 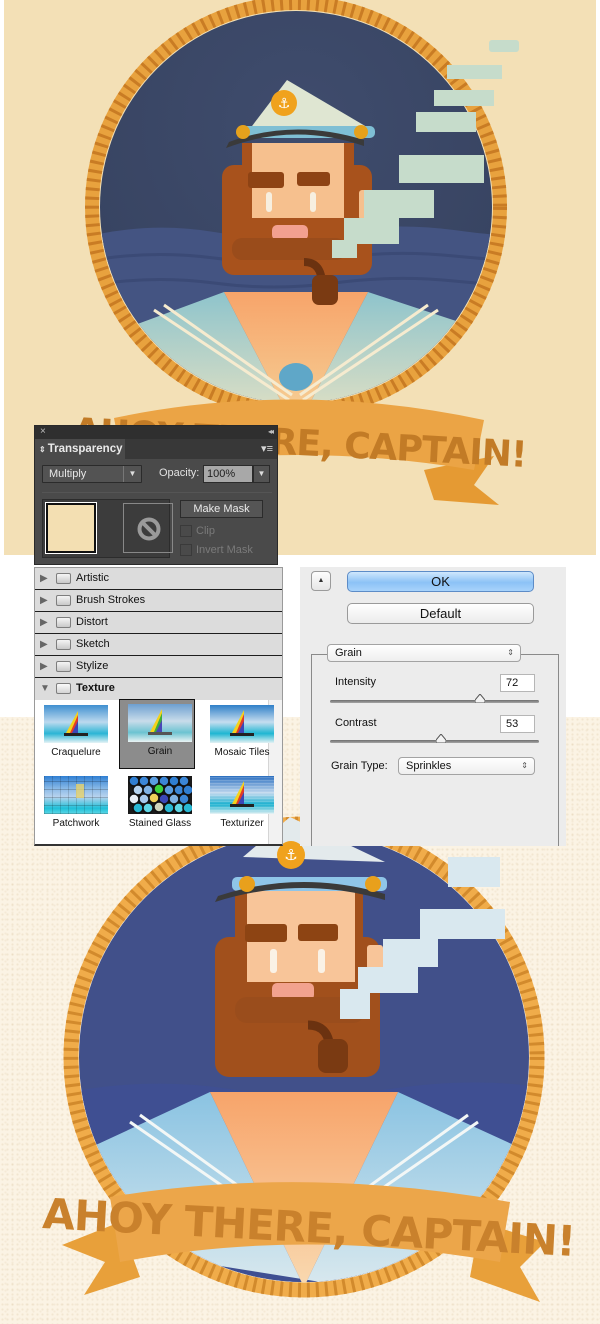 What do you see at coordinates (321, 581) in the screenshot?
I see `collapse-gallery-button: ▲` at bounding box center [321, 581].